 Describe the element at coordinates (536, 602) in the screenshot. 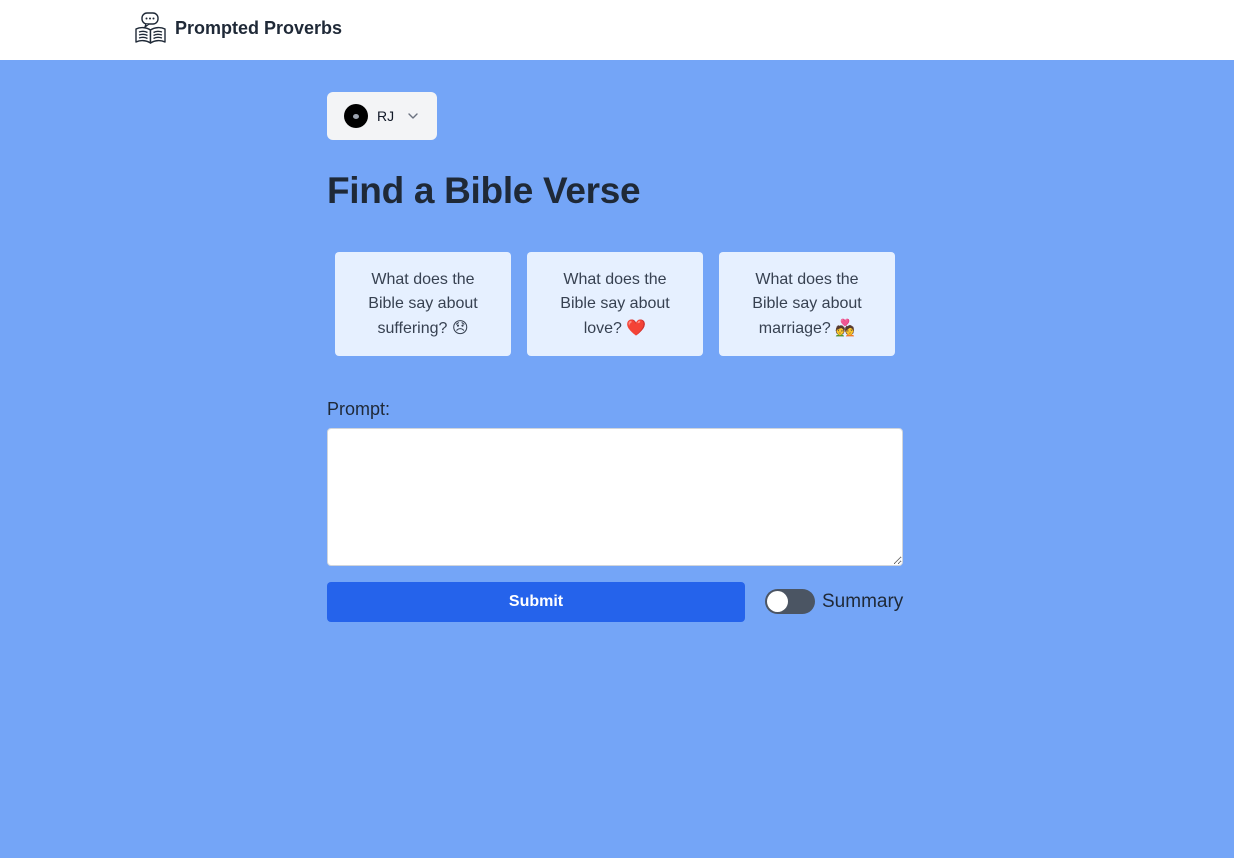

I see `submit-button: Submit` at that location.